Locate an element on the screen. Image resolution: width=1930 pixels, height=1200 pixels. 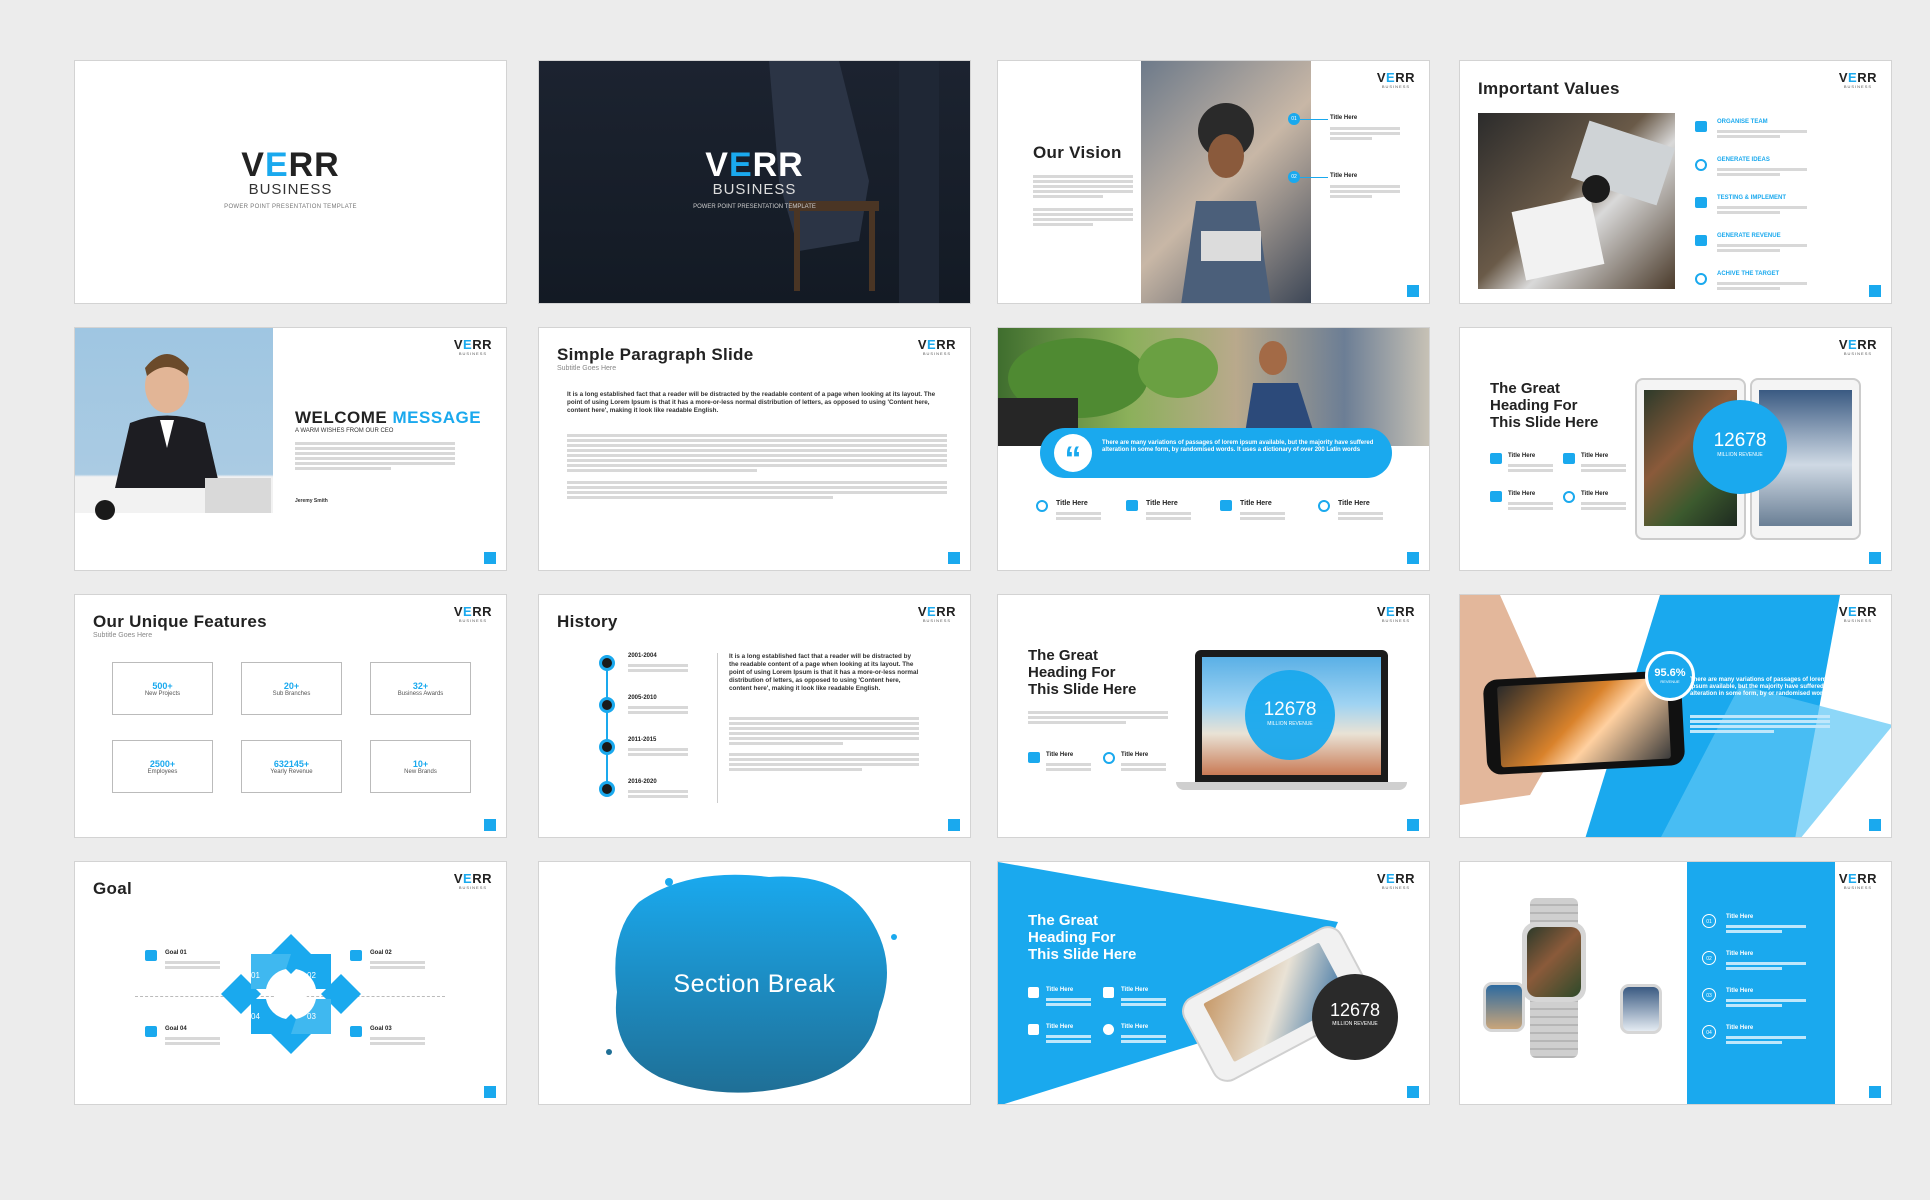
goal-num: 03 is located at coordinates (311, 1016).